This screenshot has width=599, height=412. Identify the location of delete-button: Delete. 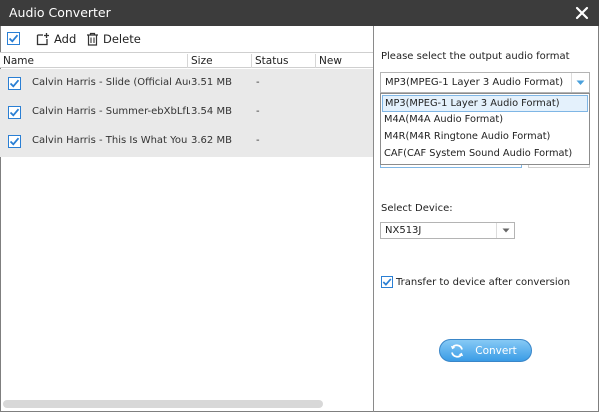
(113, 39).